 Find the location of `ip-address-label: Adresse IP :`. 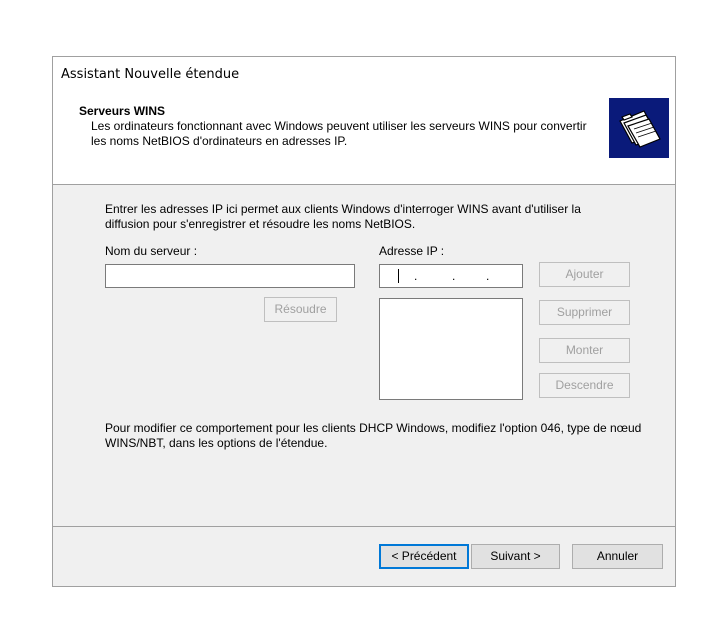

ip-address-label: Adresse IP : is located at coordinates (412, 251).